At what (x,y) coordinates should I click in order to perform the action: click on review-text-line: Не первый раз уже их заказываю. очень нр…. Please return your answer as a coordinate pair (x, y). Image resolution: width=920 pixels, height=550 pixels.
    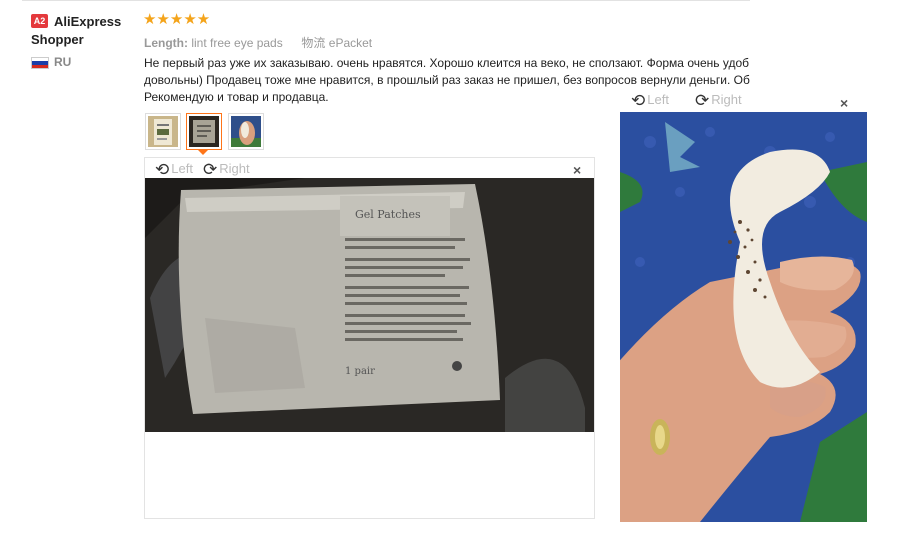
    Looking at the image, I should click on (447, 63).